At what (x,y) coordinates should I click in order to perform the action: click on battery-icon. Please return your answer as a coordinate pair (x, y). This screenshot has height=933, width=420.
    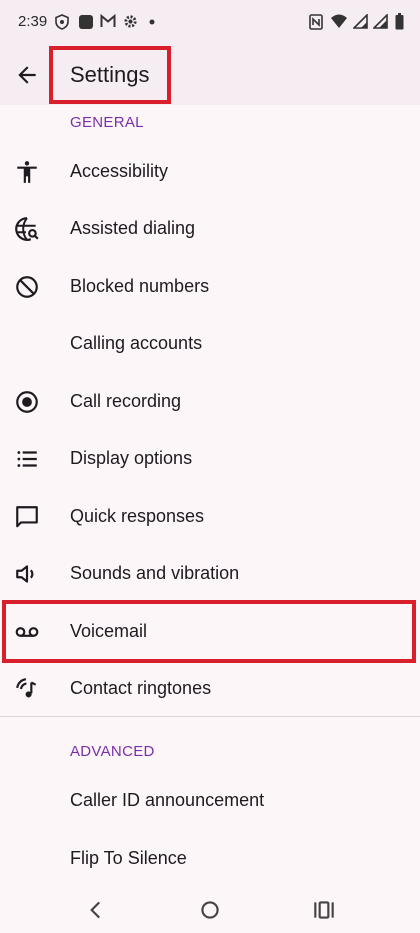
    Looking at the image, I should click on (399, 21).